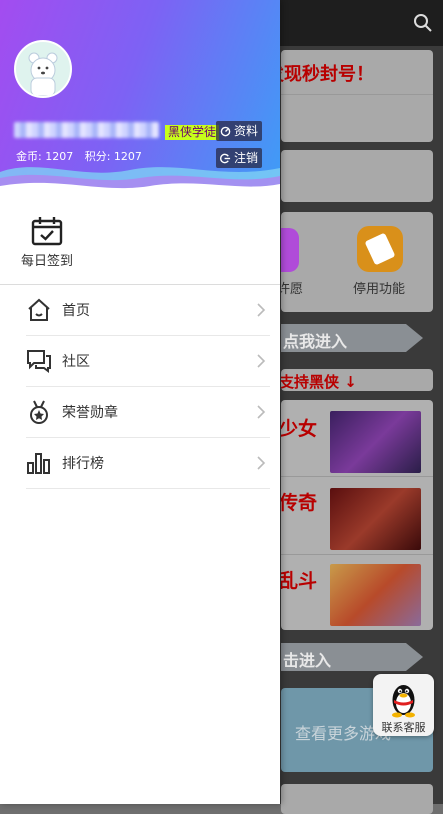 Image resolution: width=443 pixels, height=814 pixels. I want to click on disable-feature-label: 停用功能, so click(379, 289).